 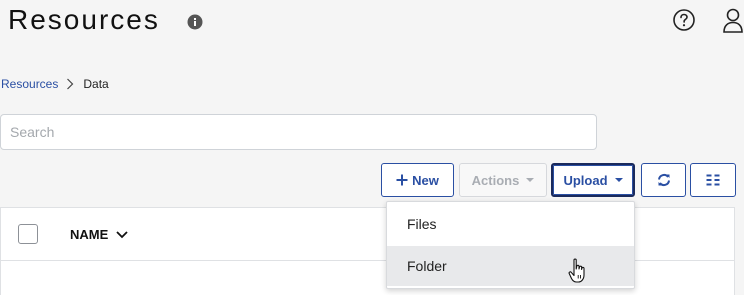 I want to click on breadcrumb-link-resources: Resources, so click(x=29, y=84).